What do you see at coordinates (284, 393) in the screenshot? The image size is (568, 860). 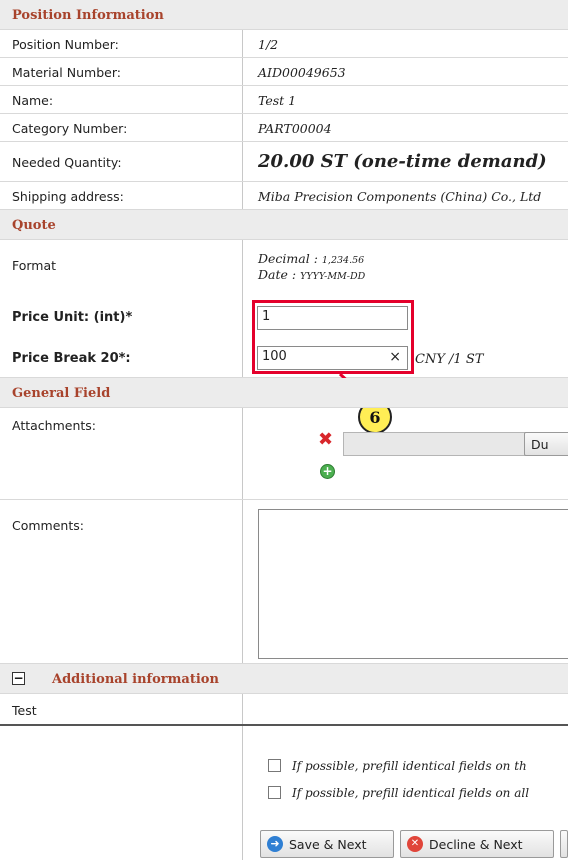 I see `section-general-field: General Field` at bounding box center [284, 393].